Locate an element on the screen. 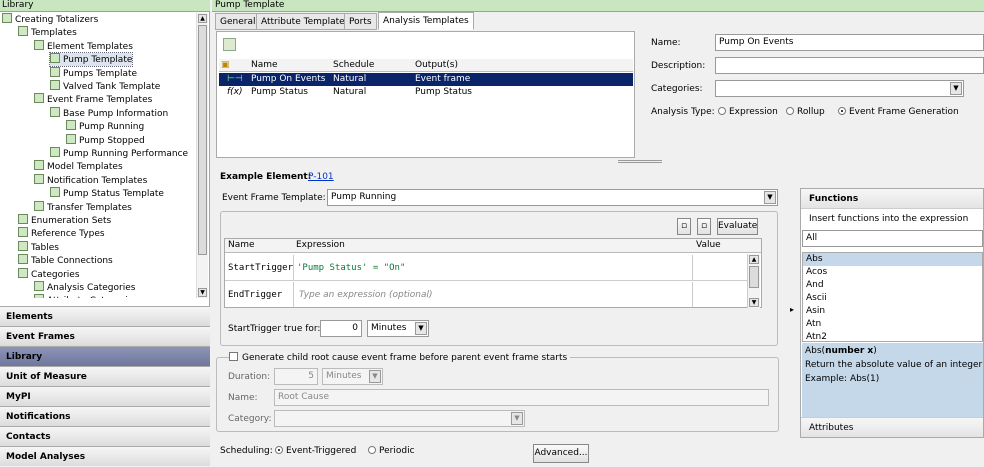 The width and height of the screenshot is (984, 467). tree-item: Categories is located at coordinates (49, 274).